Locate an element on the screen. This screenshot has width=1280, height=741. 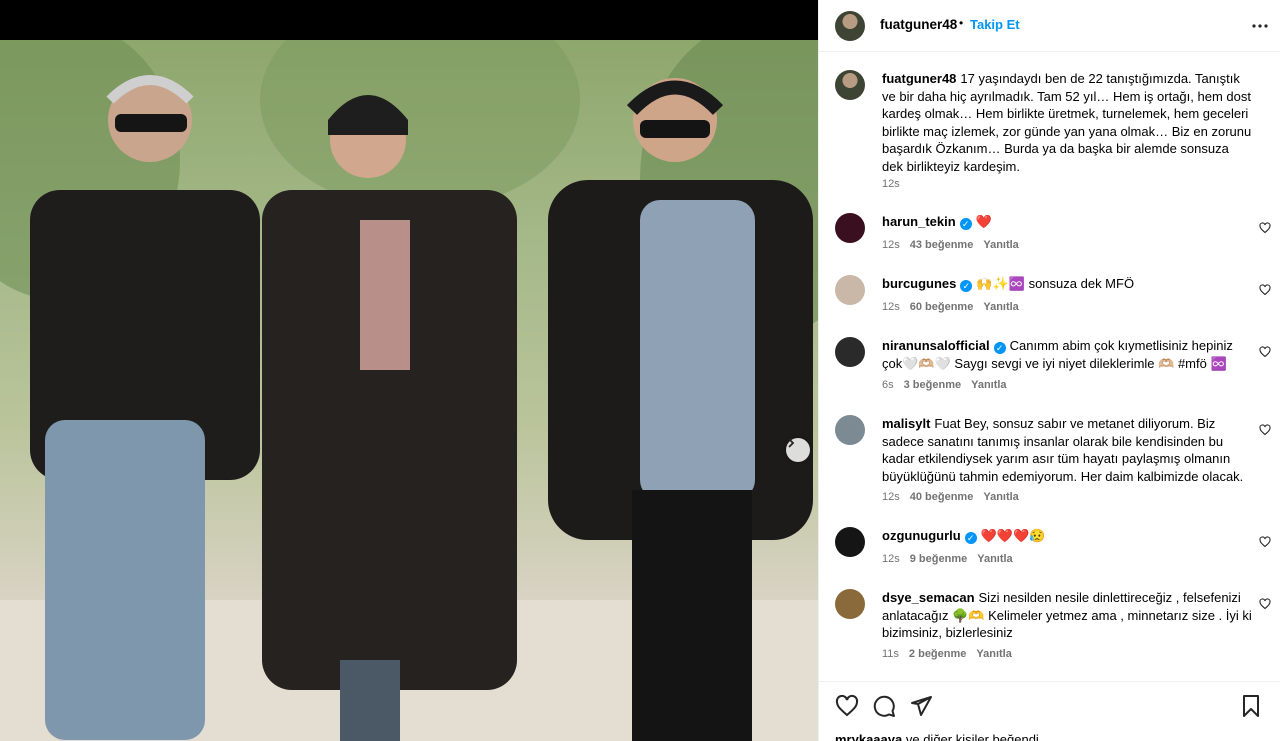
share-icon is located at coordinates (921, 706).